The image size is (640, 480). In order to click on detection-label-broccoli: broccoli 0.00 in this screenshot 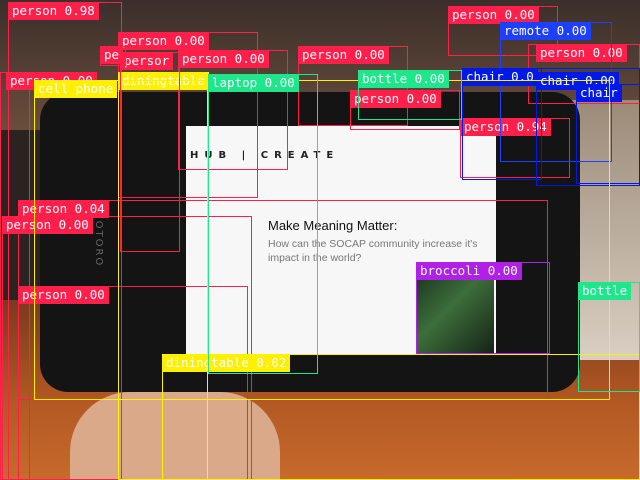, I will do `click(469, 271)`.